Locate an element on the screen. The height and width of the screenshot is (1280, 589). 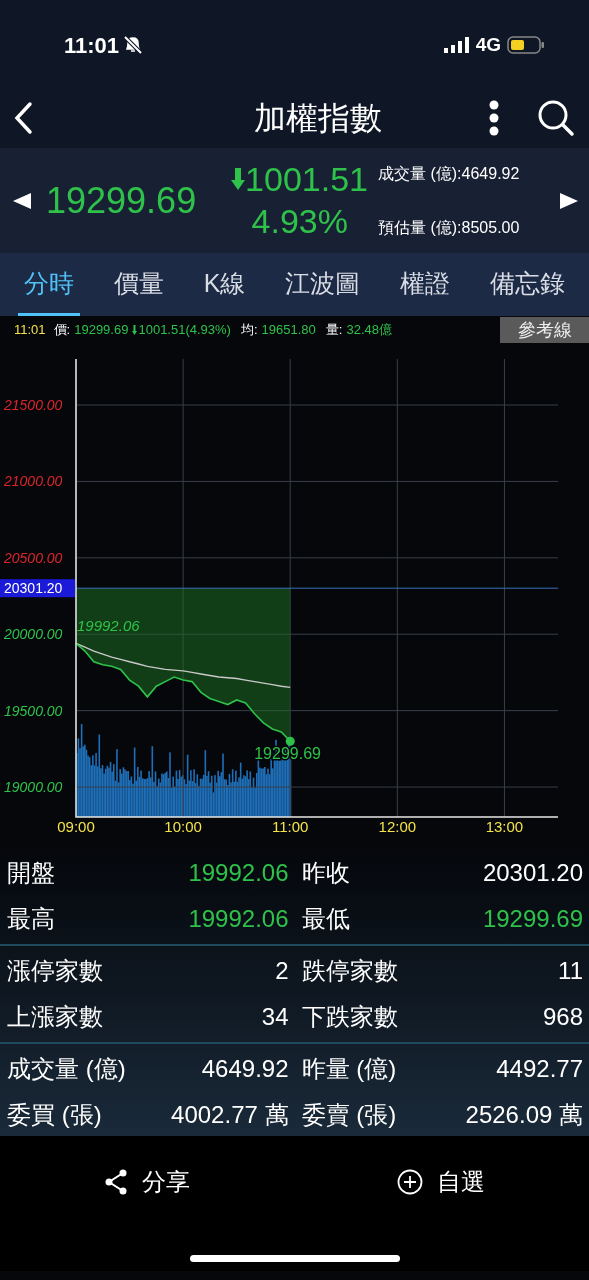
page-title: 加權指數 is located at coordinates (317, 118).